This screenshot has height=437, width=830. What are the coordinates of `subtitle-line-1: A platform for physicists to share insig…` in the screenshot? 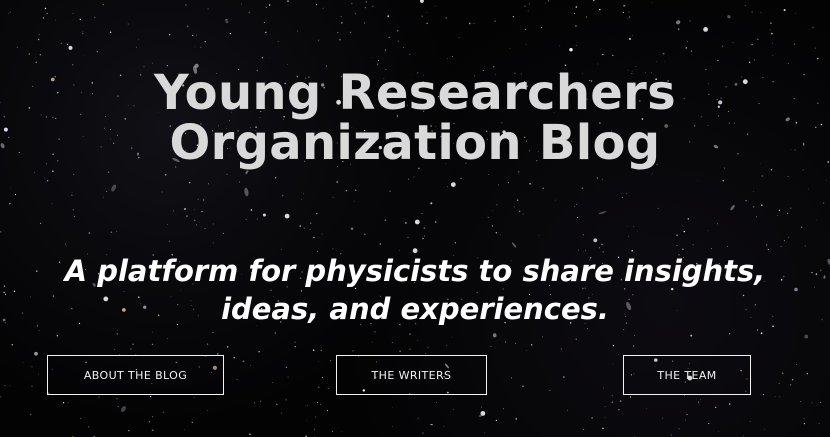 It's located at (415, 271).